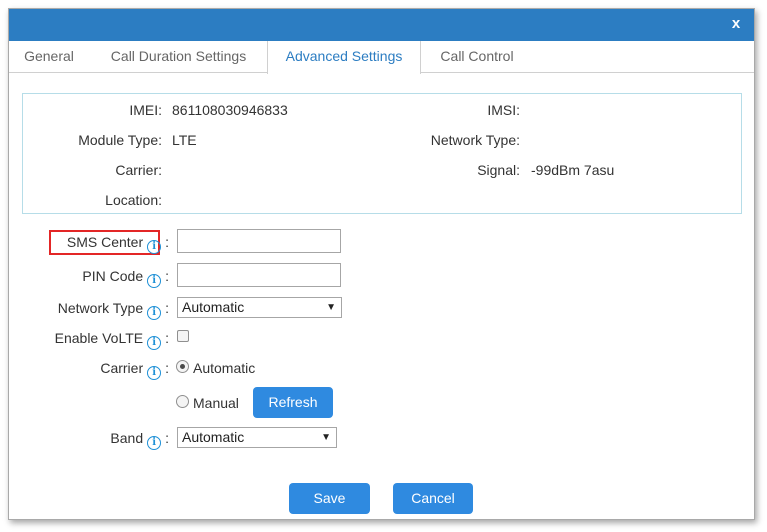 This screenshot has height=532, width=767. What do you see at coordinates (122, 368) in the screenshot?
I see `carrier-label: Carrier` at bounding box center [122, 368].